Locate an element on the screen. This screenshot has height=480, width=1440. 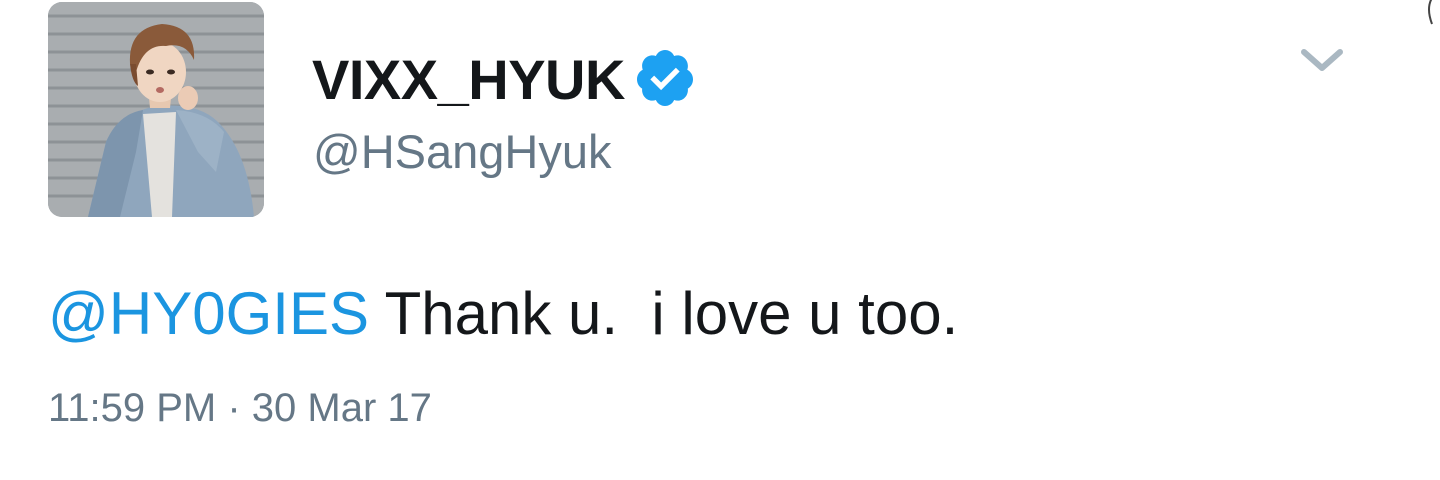
display-name: VIXX_HYUK is located at coordinates (468, 80).